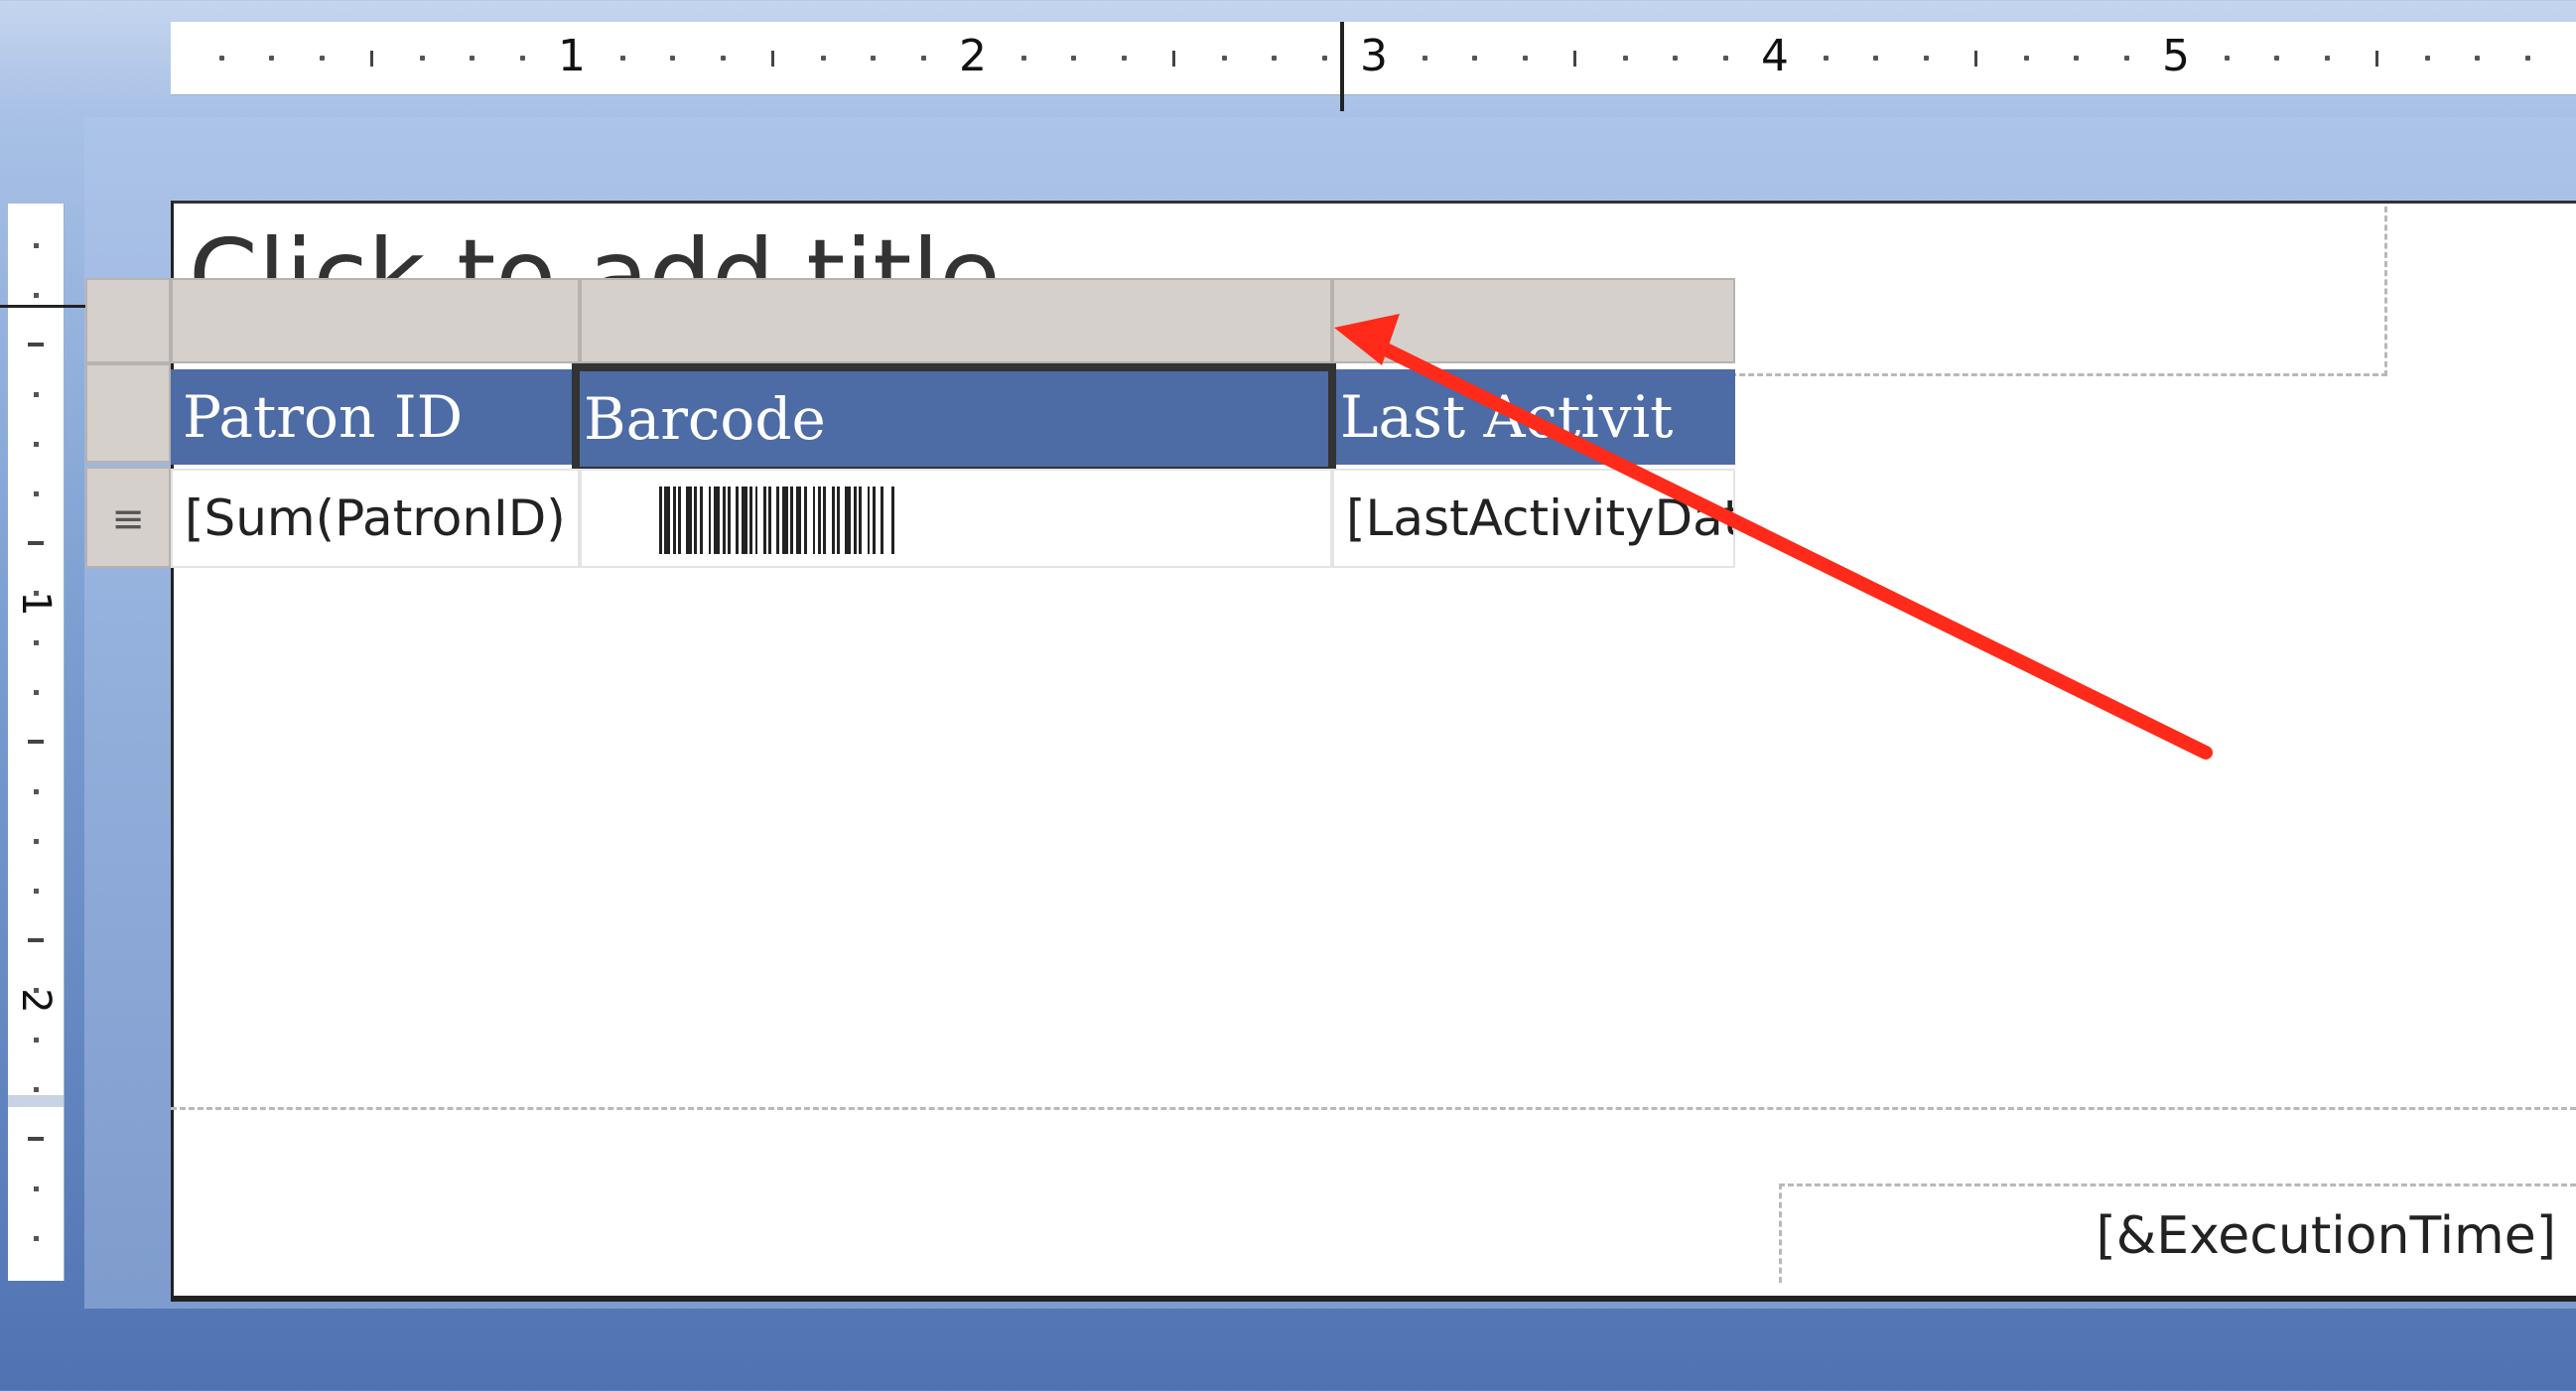  I want to click on header-cell-patron-id: Patron ID, so click(375, 417).